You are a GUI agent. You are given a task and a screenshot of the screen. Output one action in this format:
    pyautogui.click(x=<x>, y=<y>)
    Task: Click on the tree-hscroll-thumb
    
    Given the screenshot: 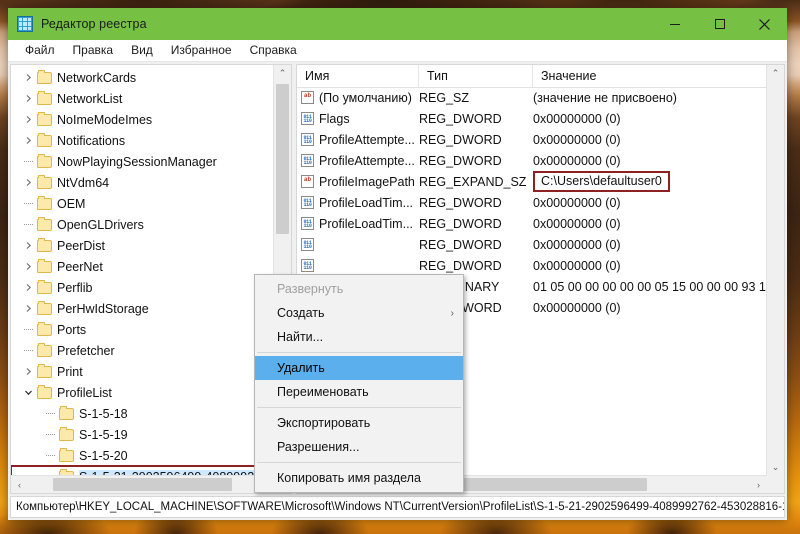 What is the action you would take?
    pyautogui.click(x=142, y=484)
    